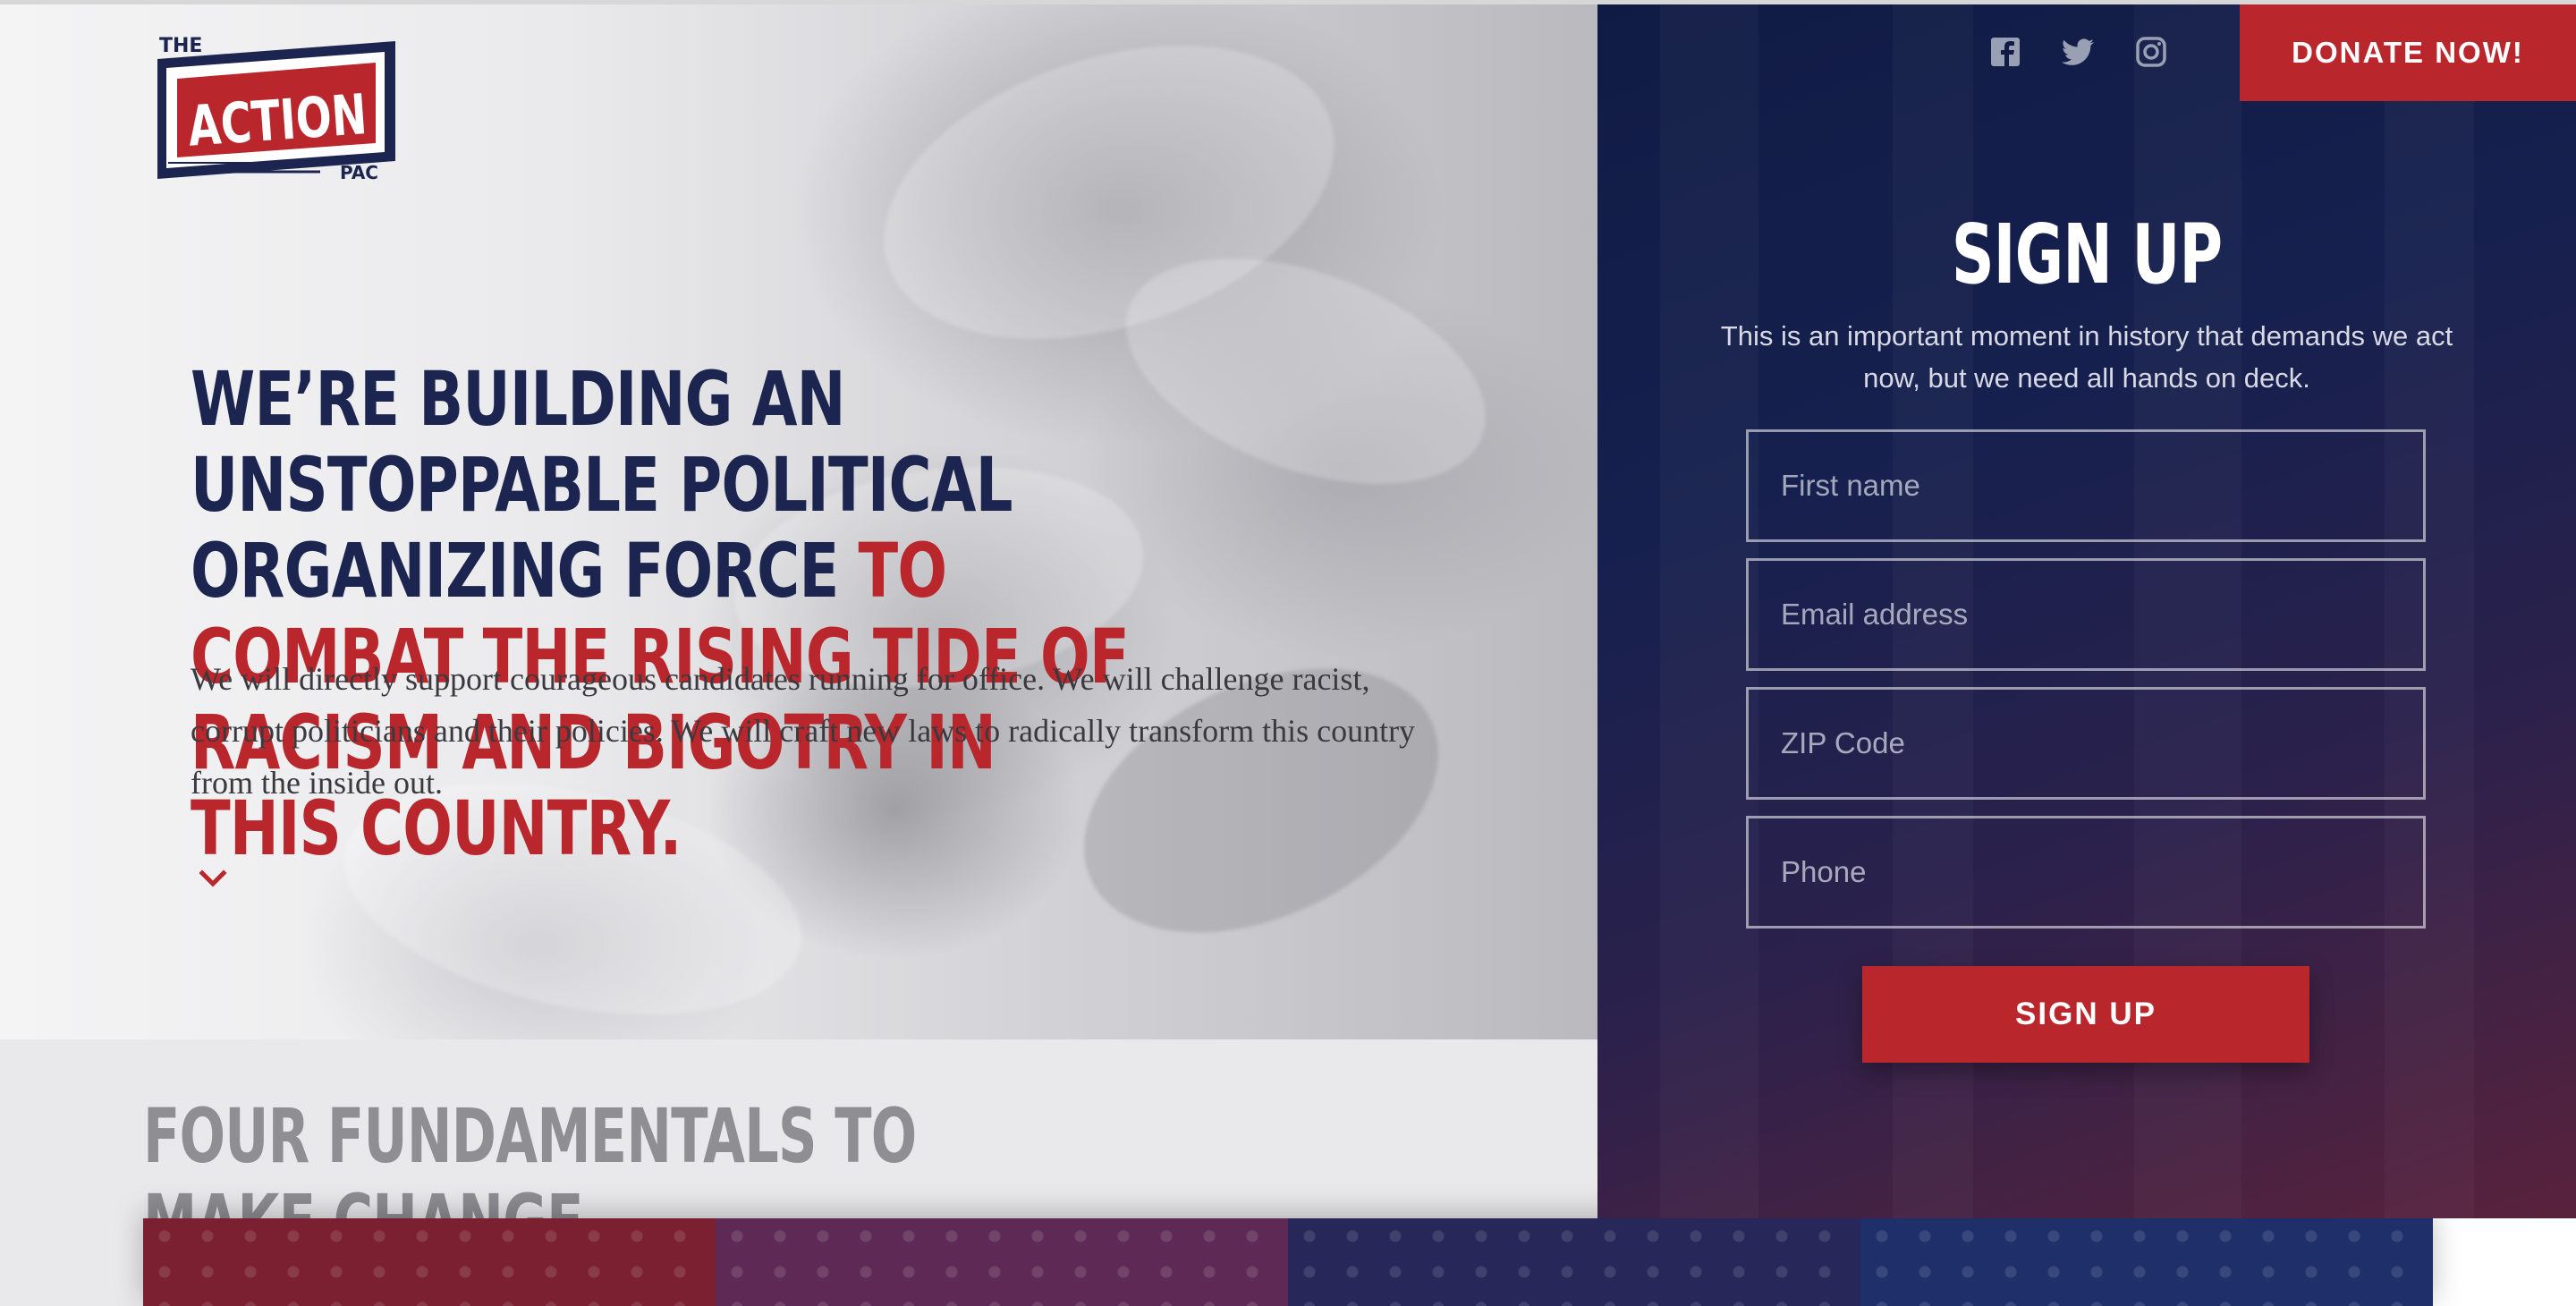 This screenshot has height=1306, width=2576. I want to click on first-name-field, so click(2086, 486).